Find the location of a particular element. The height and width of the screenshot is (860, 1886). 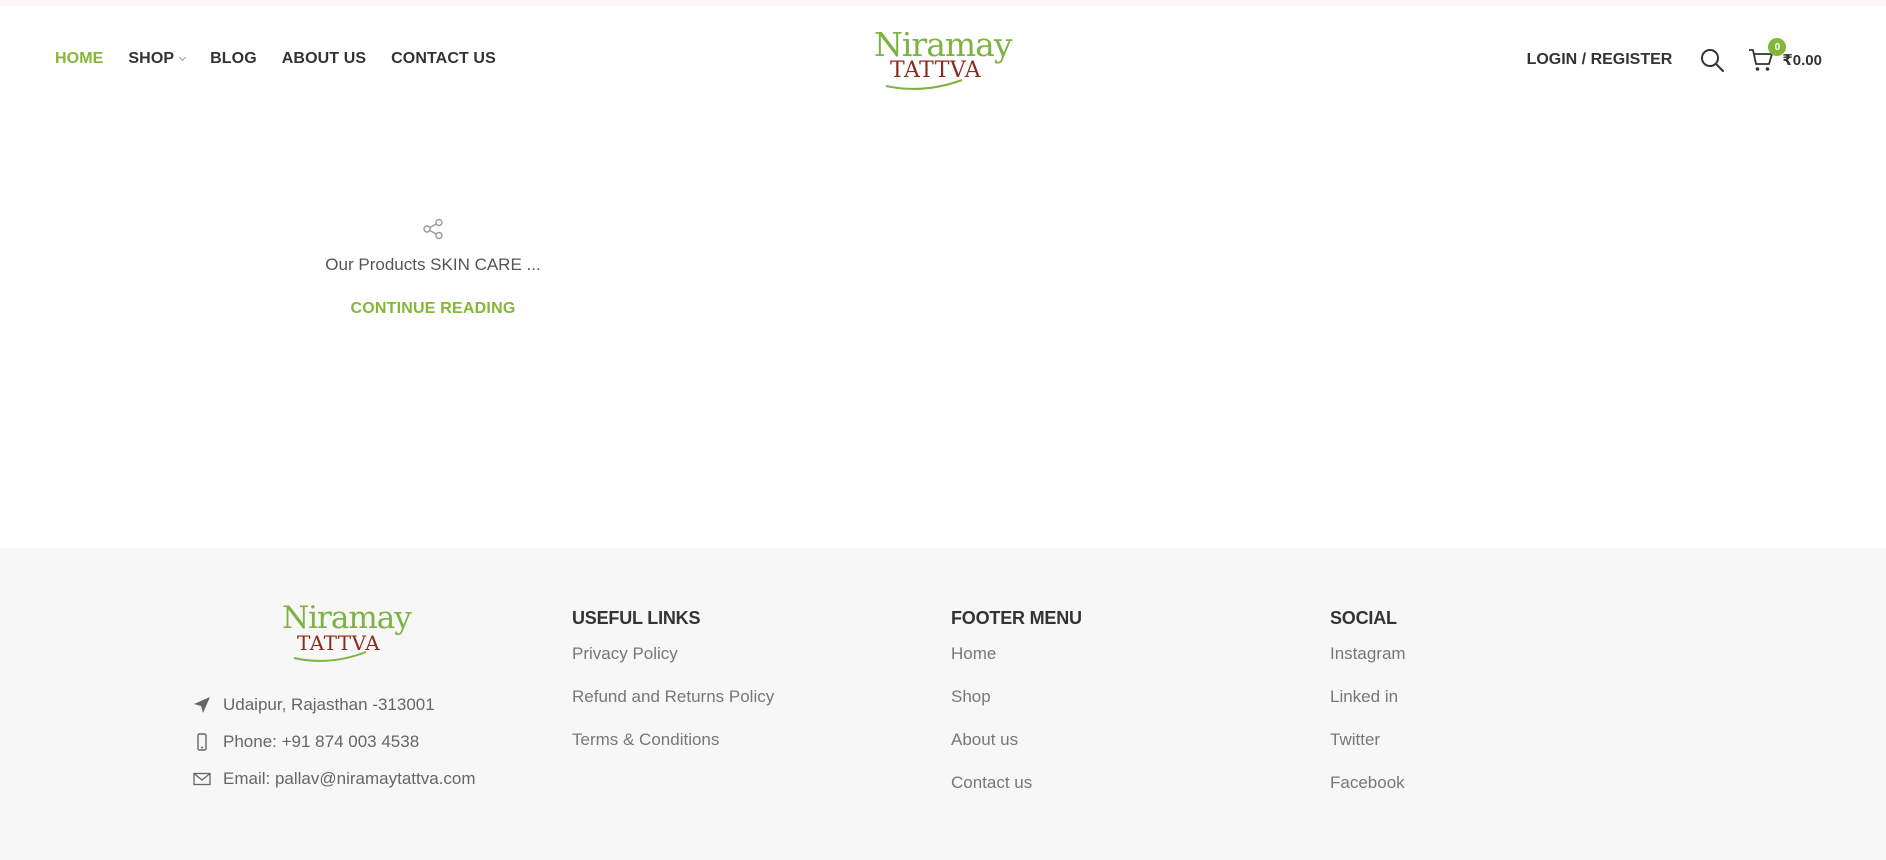

footer-link-contact-us: Contact us is located at coordinates (1016, 794).